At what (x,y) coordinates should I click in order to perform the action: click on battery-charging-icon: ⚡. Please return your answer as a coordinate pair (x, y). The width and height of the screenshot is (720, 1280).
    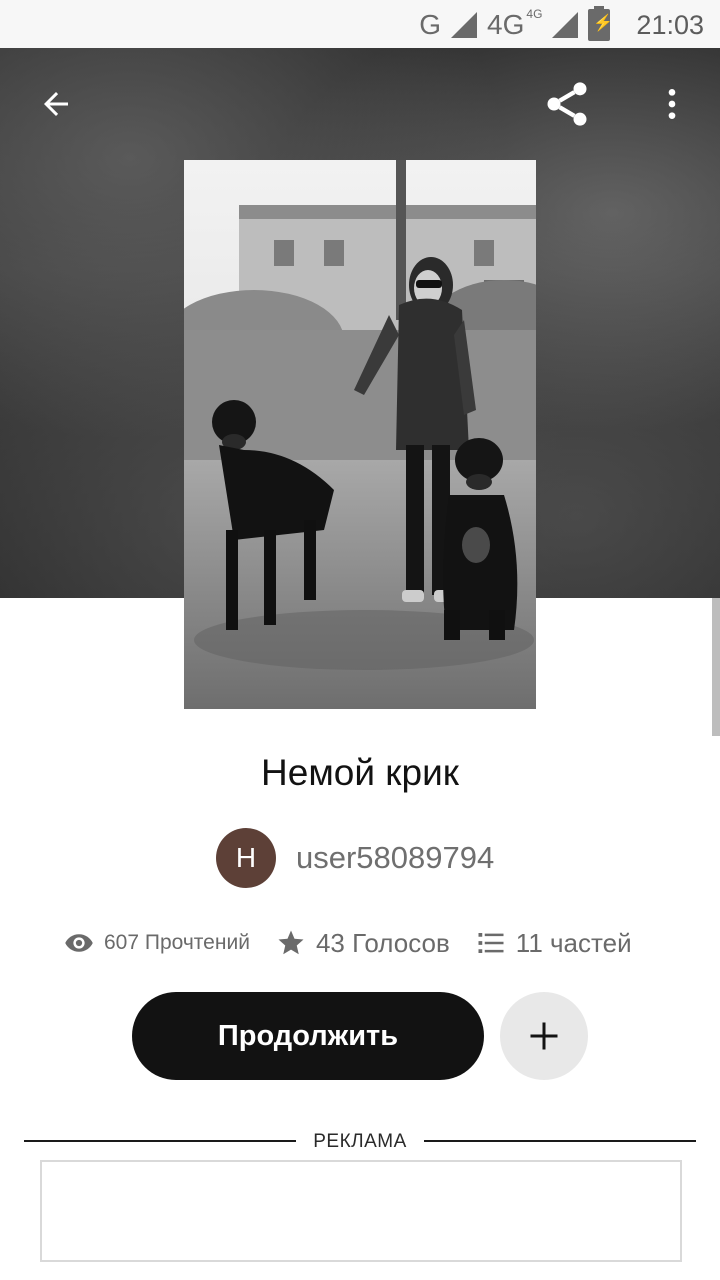
    Looking at the image, I should click on (600, 23).